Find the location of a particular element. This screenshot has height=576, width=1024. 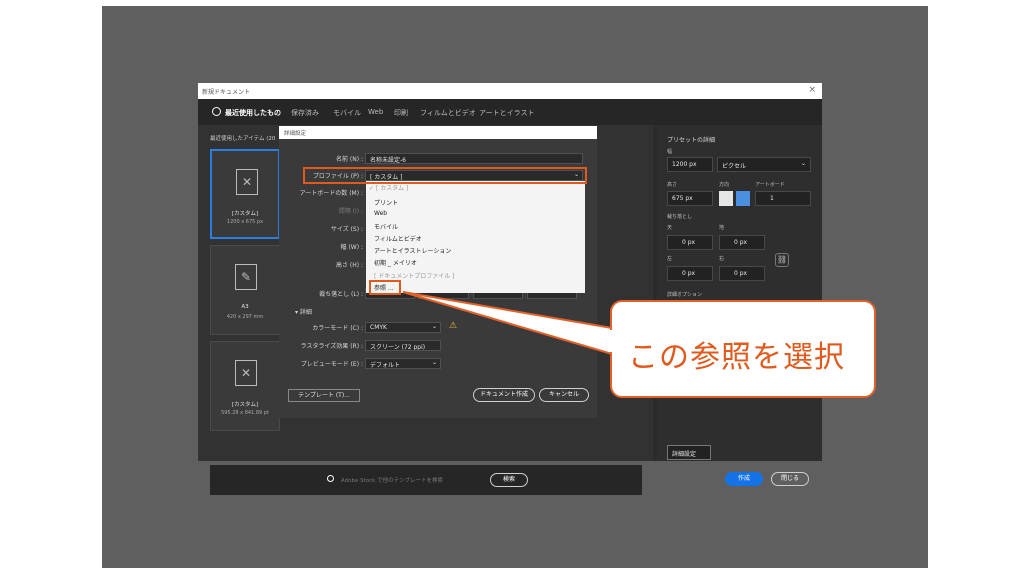

callout-text: この参照を選択 is located at coordinates (736, 357).